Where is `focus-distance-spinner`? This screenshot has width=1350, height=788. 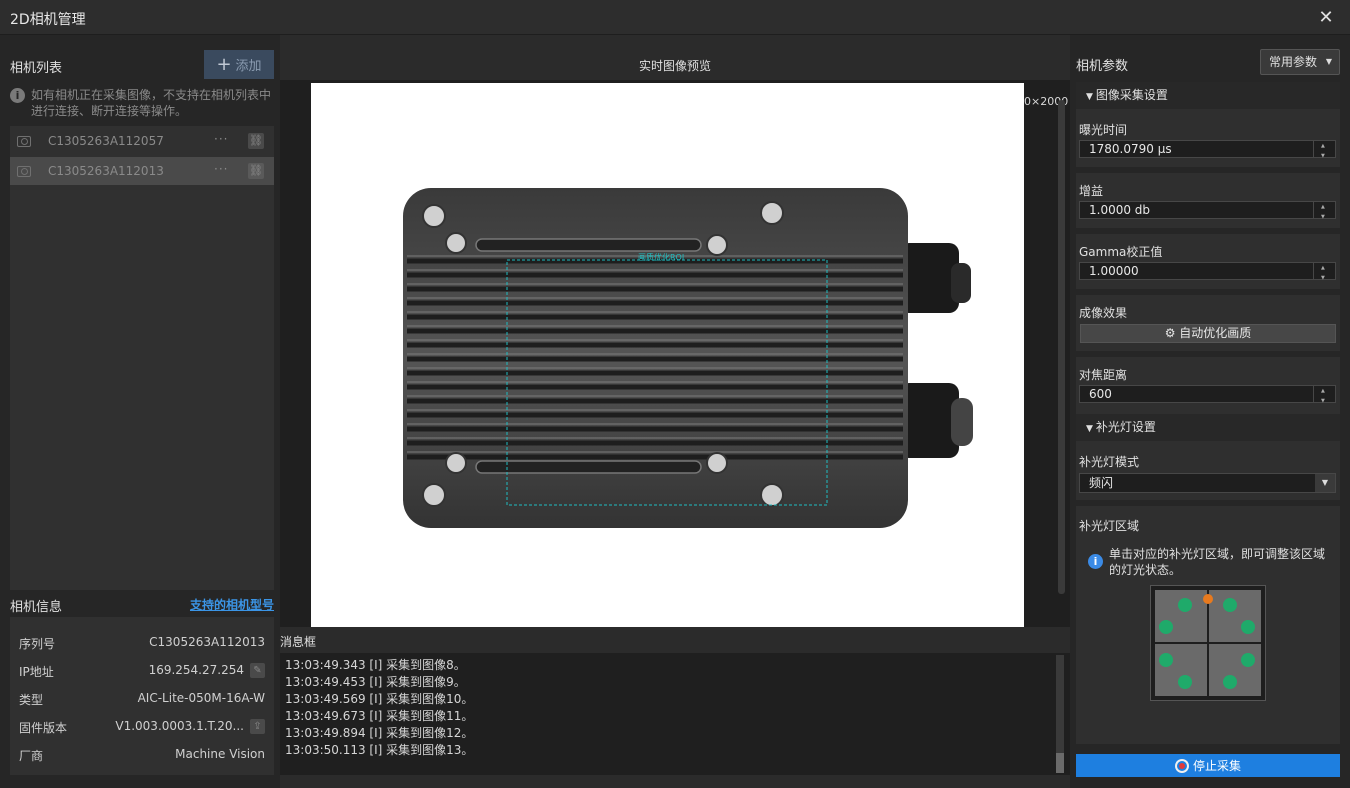 focus-distance-spinner is located at coordinates (1324, 396).